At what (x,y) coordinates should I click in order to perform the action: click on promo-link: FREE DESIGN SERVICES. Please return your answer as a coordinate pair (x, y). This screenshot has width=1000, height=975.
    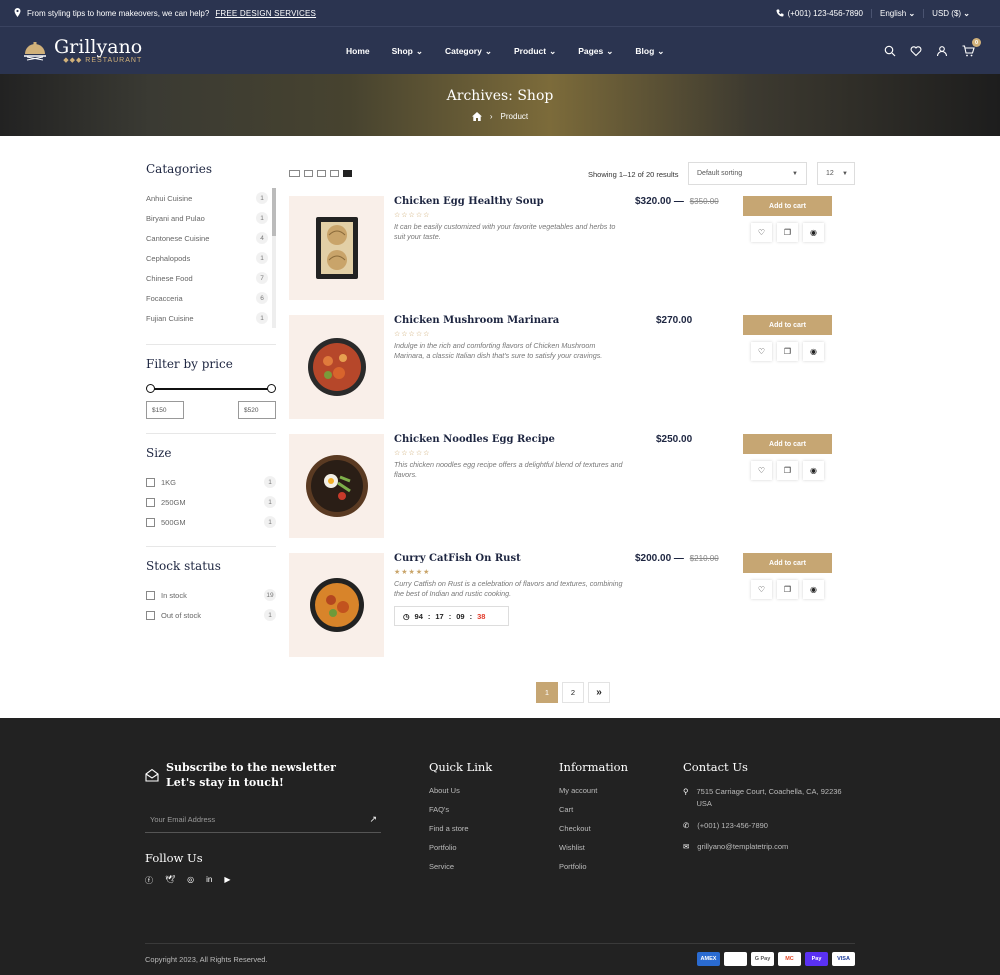
    Looking at the image, I should click on (265, 13).